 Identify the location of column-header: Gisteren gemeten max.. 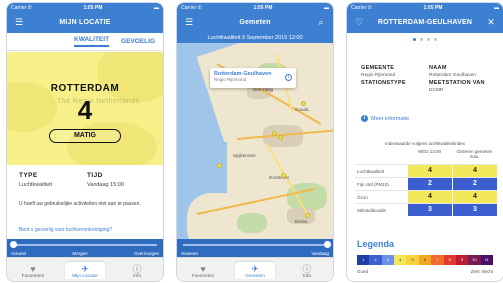
(474, 154).